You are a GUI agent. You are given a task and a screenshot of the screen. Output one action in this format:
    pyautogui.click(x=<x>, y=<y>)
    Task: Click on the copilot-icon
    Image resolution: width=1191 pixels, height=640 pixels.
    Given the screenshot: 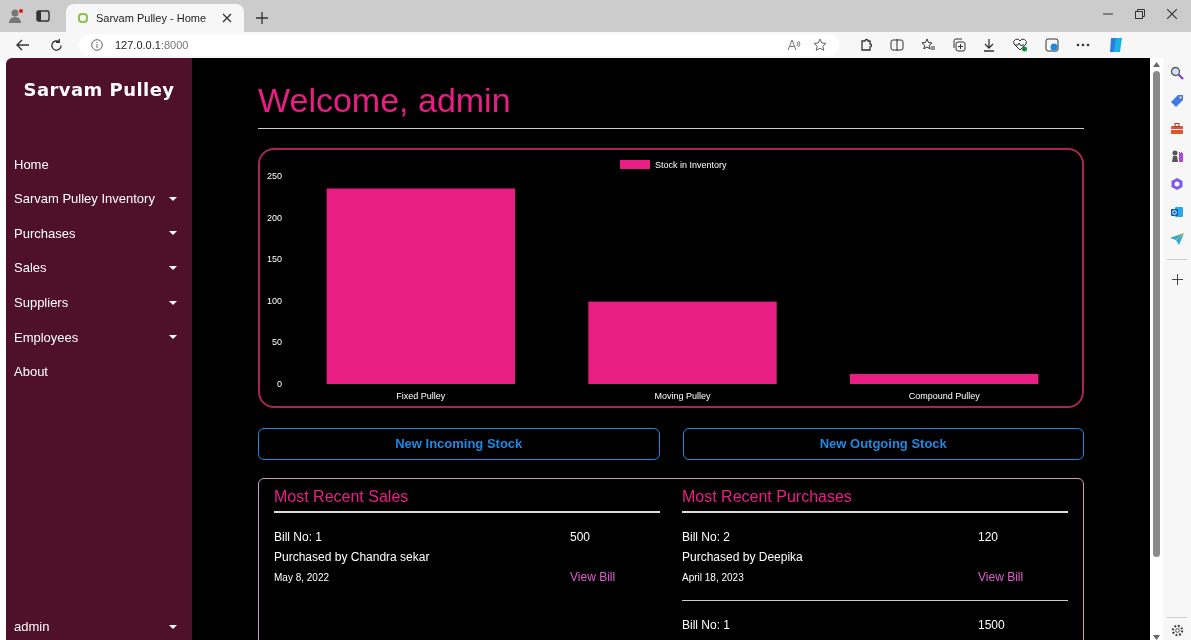 What is the action you would take?
    pyautogui.click(x=1116, y=45)
    